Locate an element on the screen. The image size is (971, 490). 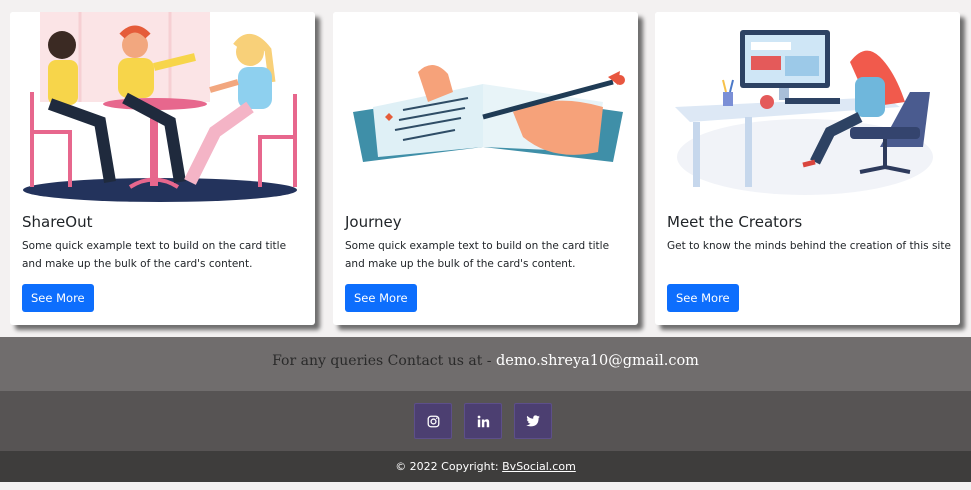
social-bar is located at coordinates (485, 421).